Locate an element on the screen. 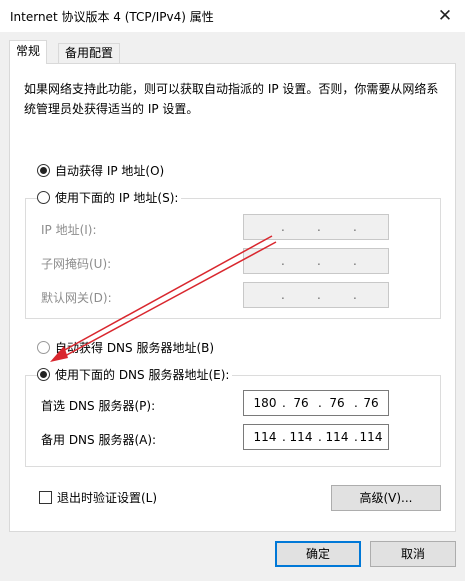 The height and width of the screenshot is (581, 465). validate-on-exit-checkbox: 退出时验证设置(L) is located at coordinates (98, 497).